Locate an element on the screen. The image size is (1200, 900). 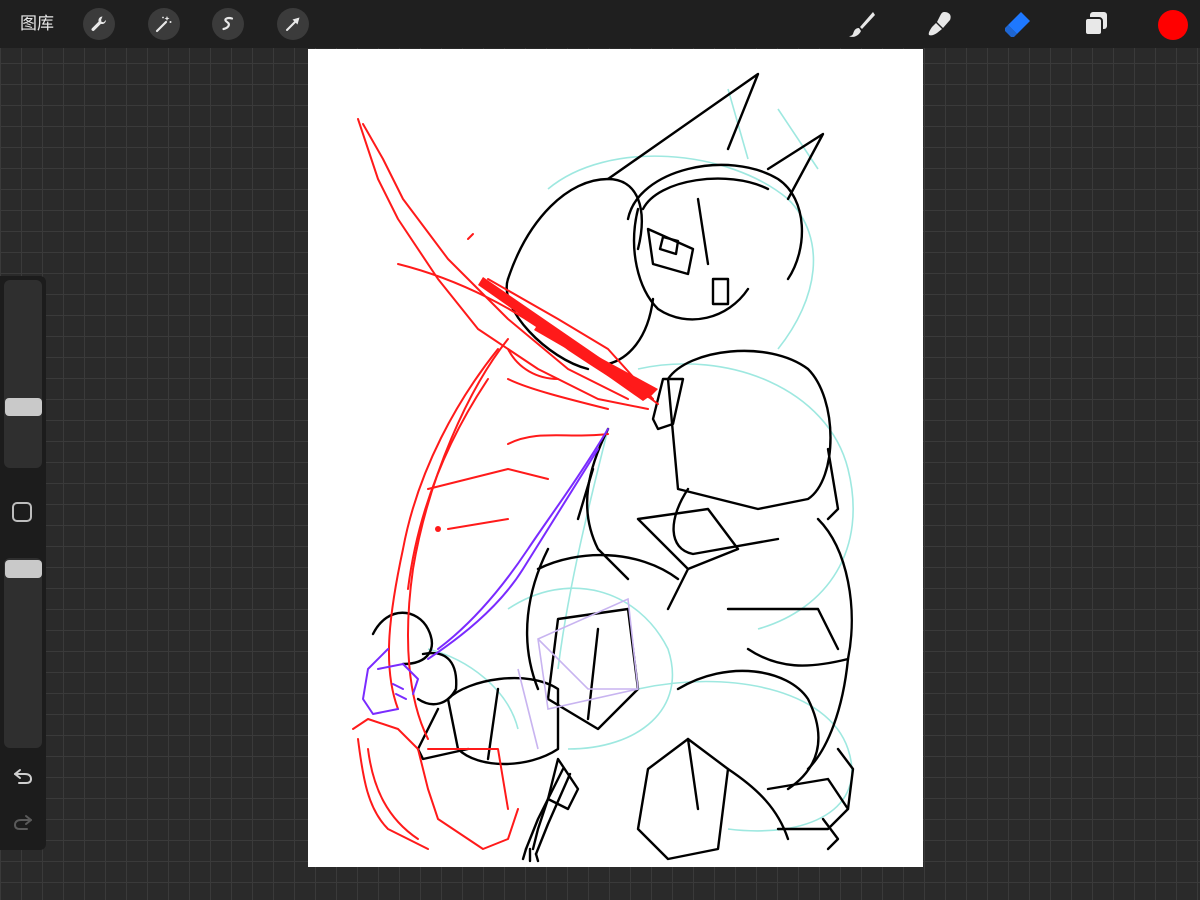
magic-wand-icon is located at coordinates (163, 24).